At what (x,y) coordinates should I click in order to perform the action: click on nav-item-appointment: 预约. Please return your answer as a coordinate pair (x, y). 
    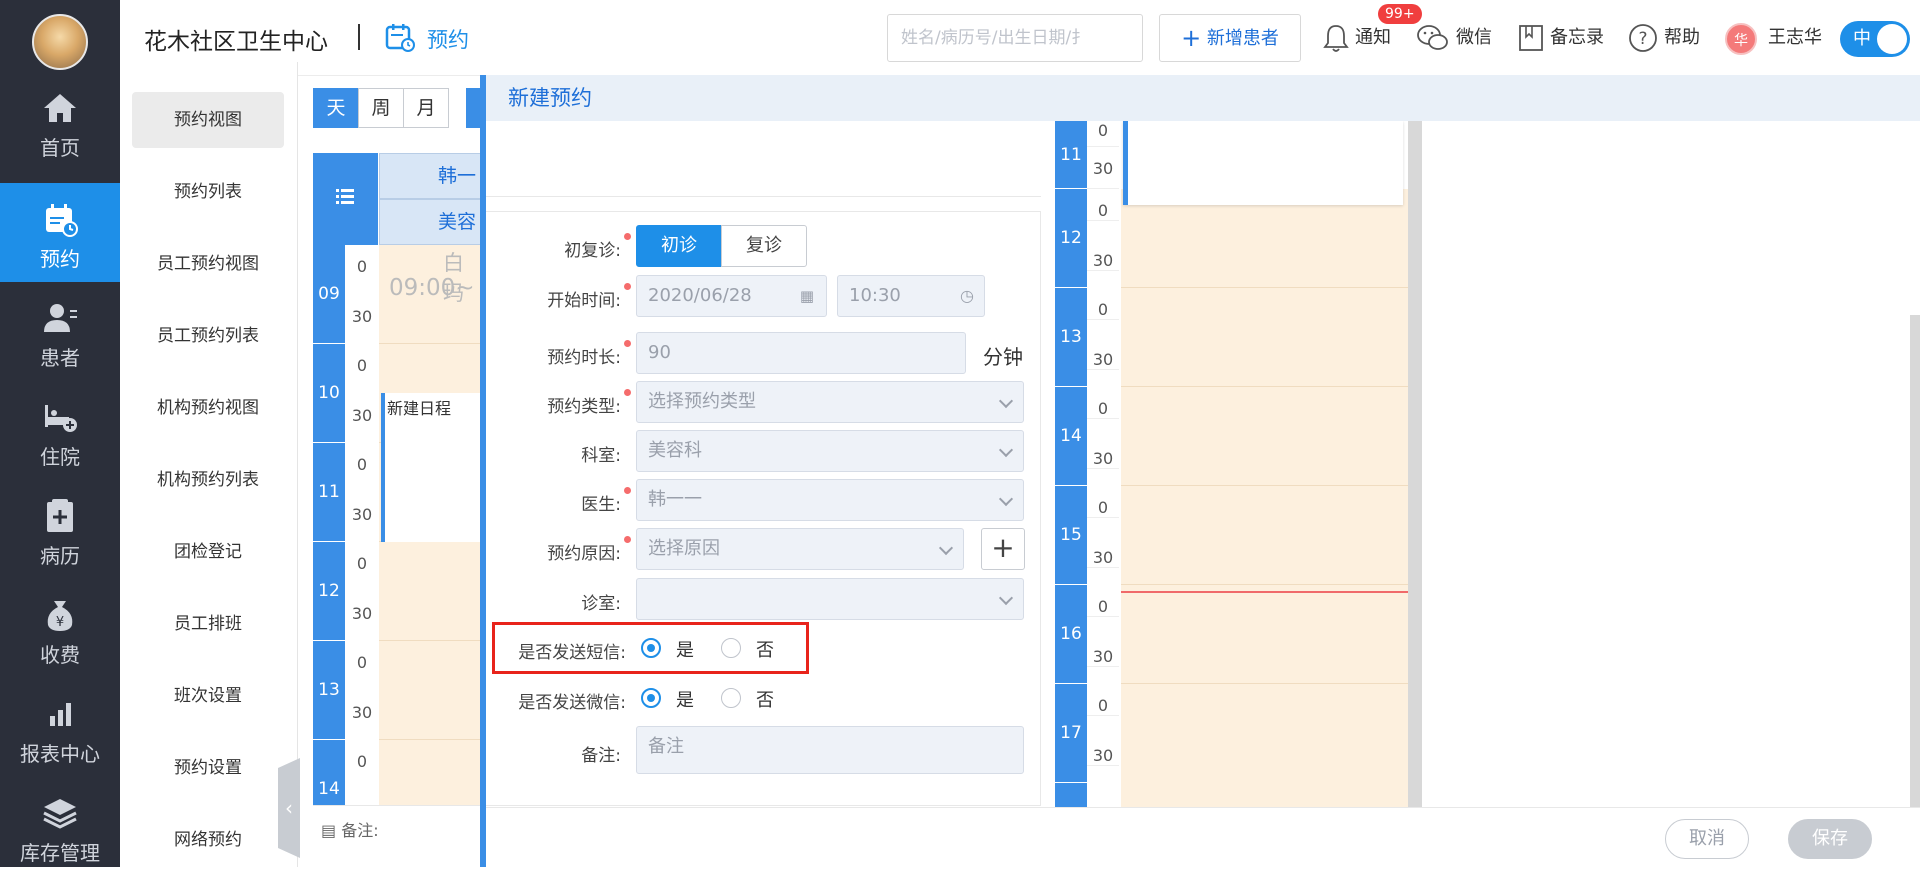
    Looking at the image, I should click on (60, 232).